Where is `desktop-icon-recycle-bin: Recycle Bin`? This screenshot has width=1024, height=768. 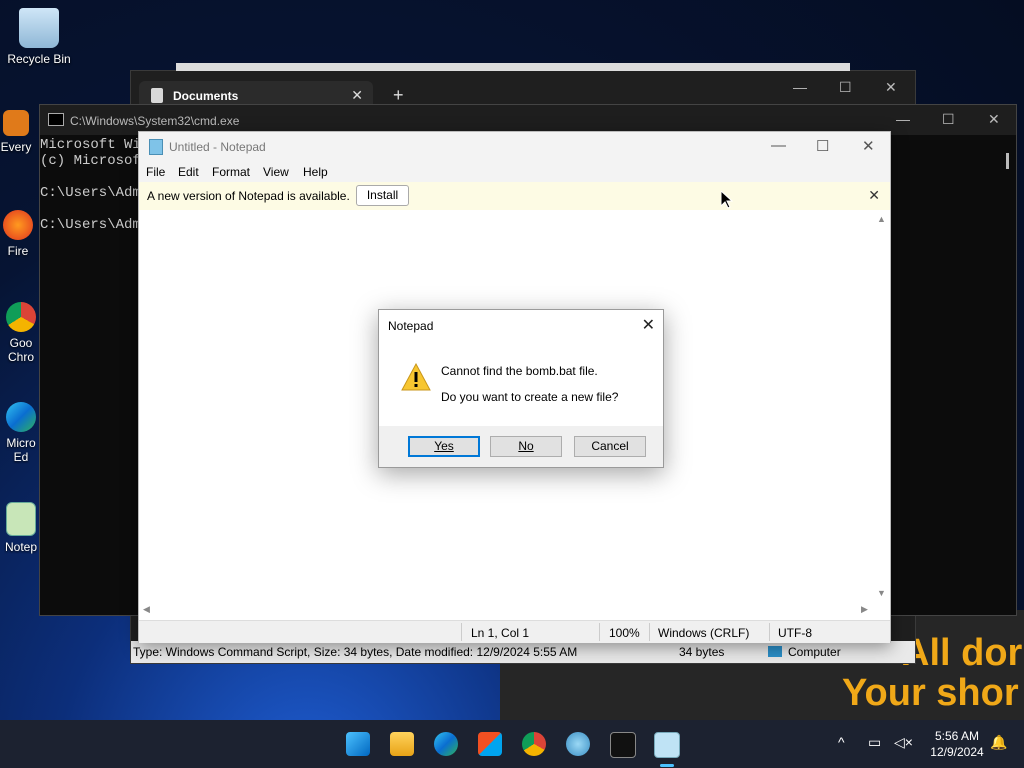
desktop-icon-recycle-bin: Recycle Bin is located at coordinates (39, 37).